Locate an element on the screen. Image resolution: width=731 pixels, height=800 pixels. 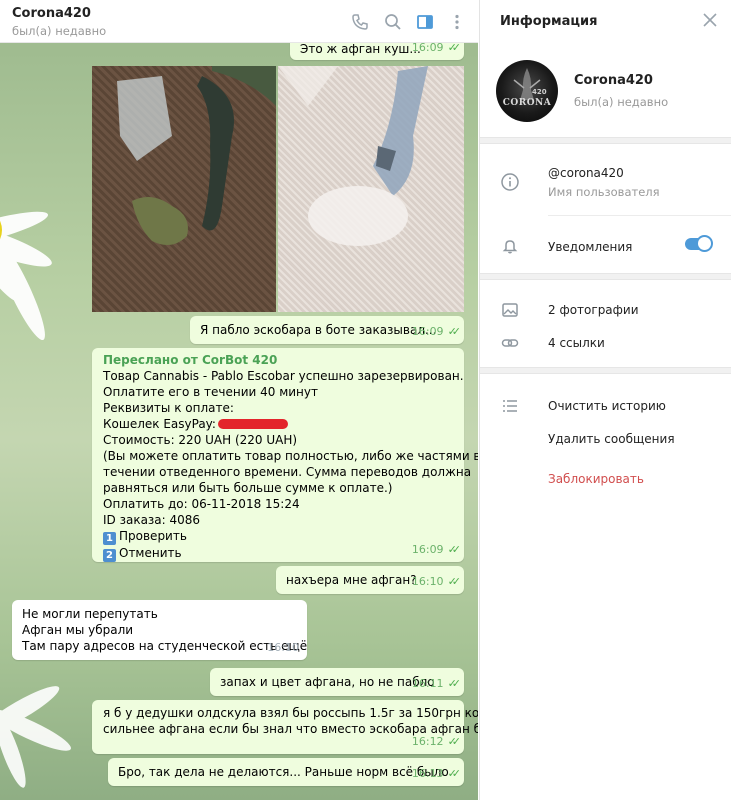
wallpaper-daisy is located at coordinates (26, 276).